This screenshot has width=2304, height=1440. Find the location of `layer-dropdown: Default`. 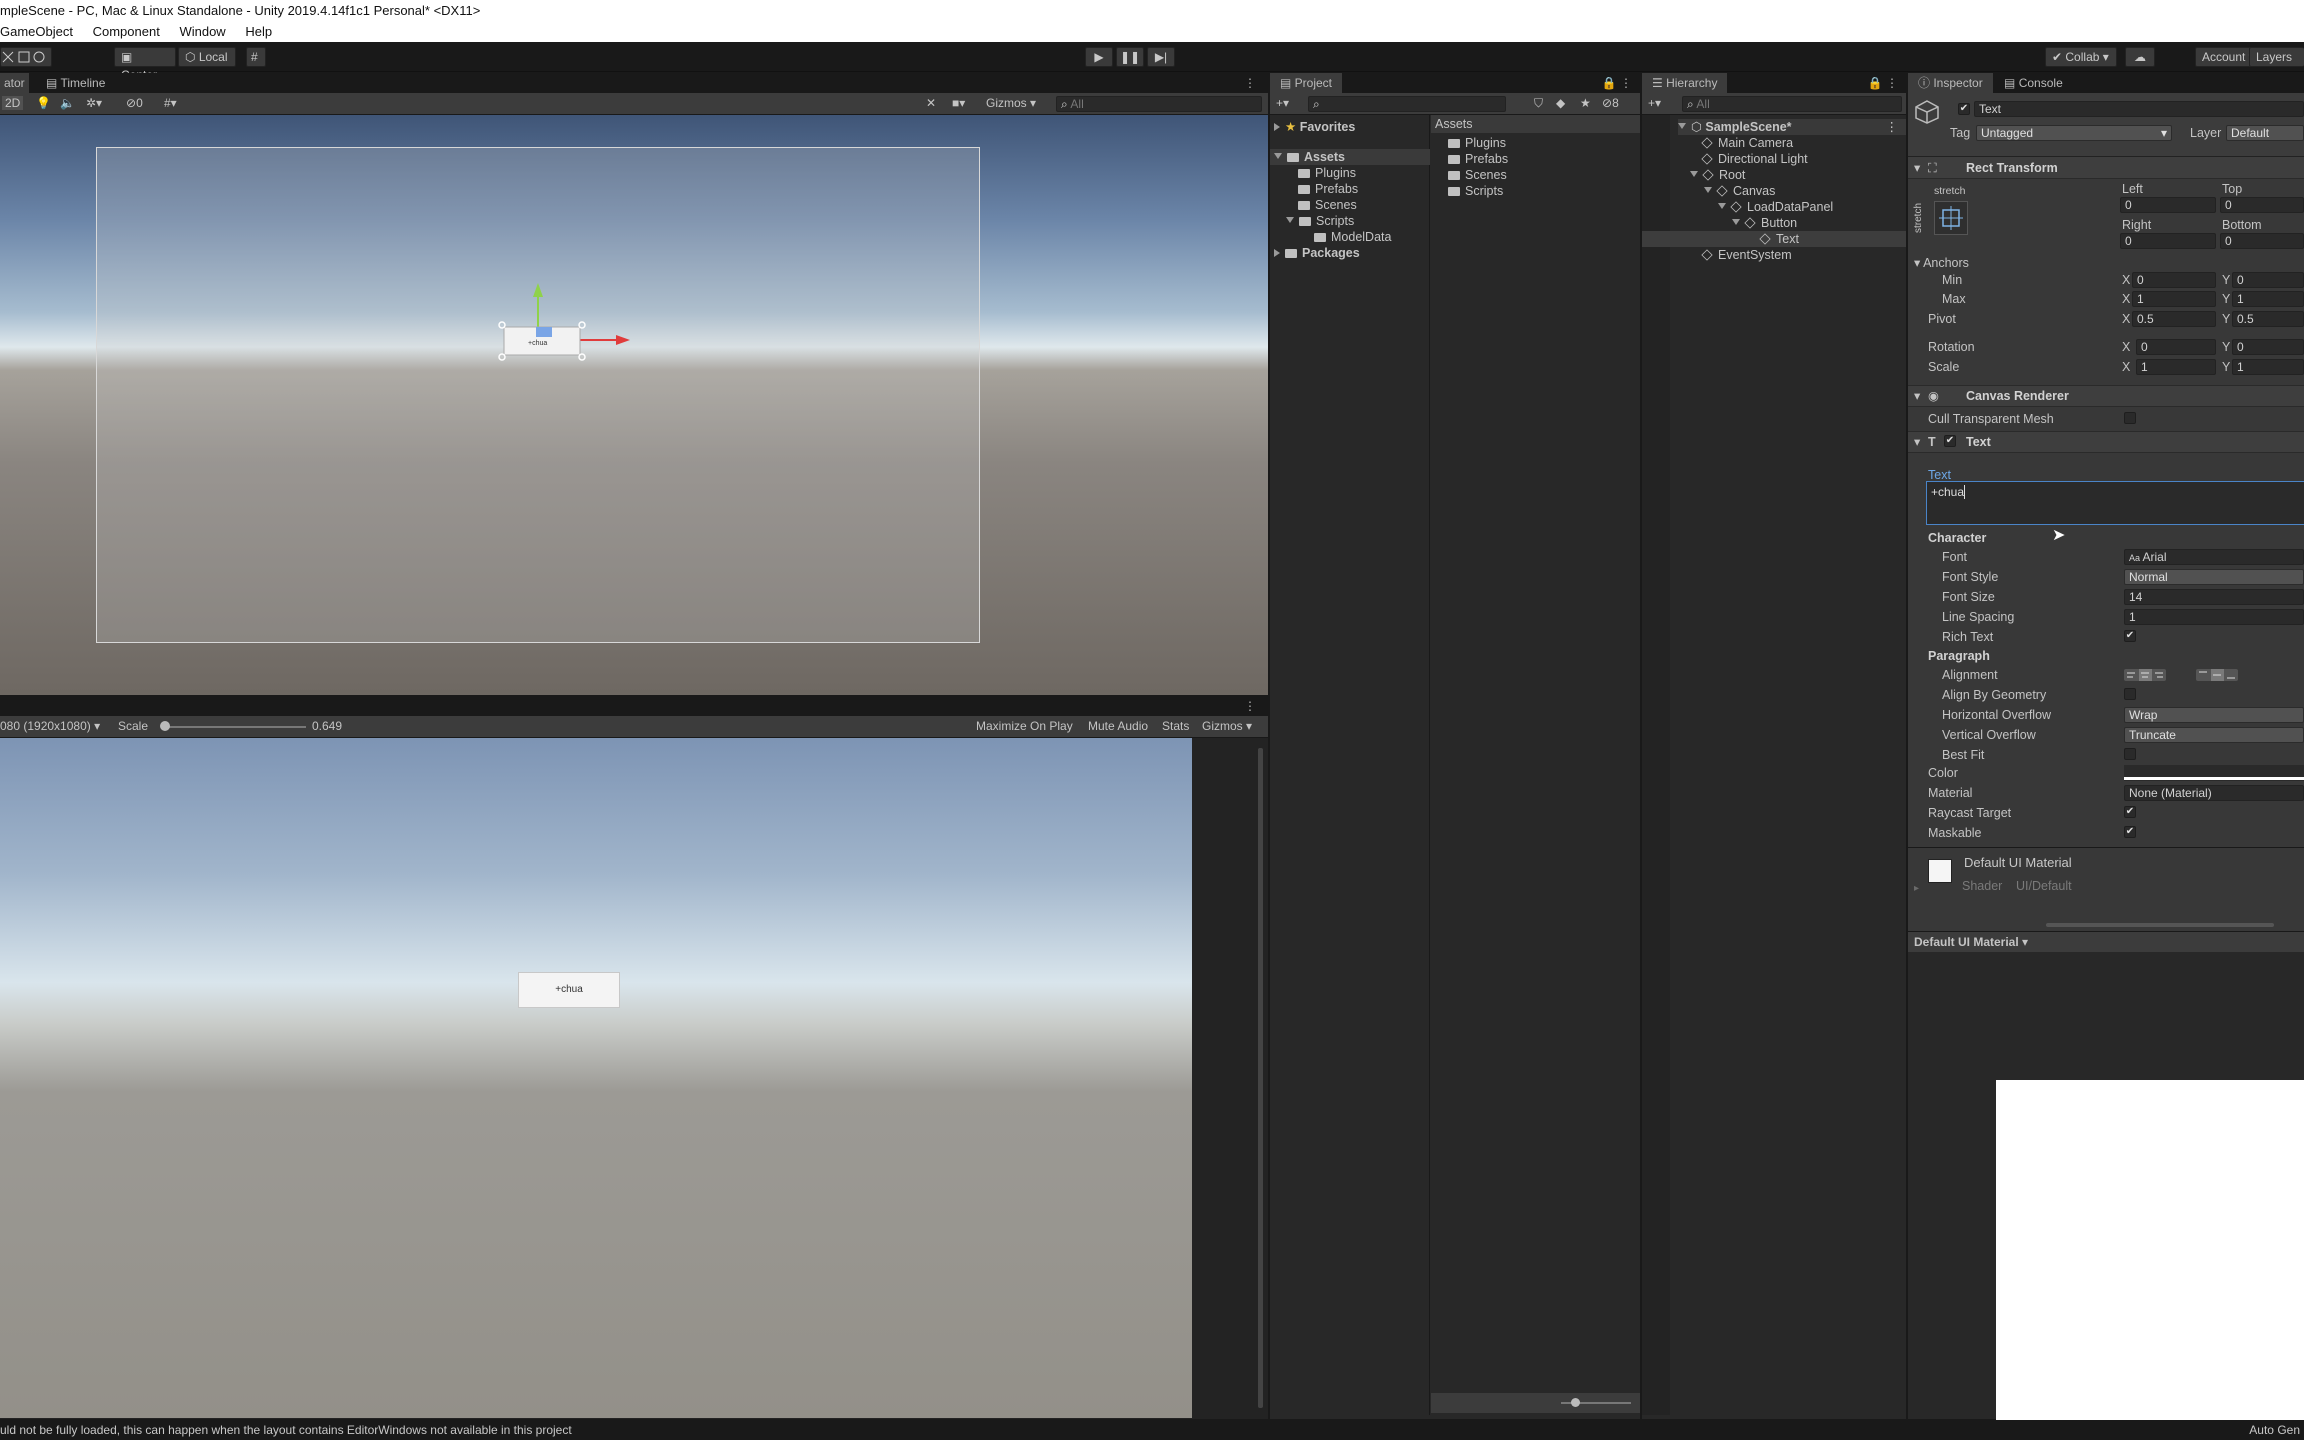

layer-dropdown: Default is located at coordinates (2265, 133).